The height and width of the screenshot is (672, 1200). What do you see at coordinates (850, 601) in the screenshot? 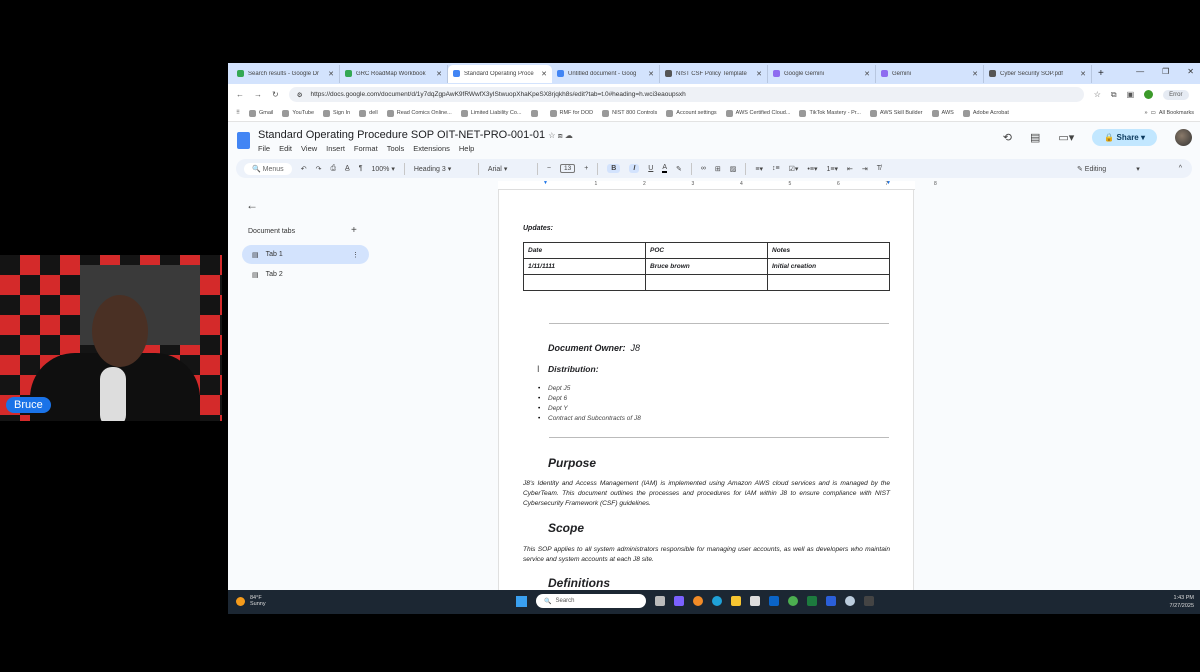
I see `app-icon` at bounding box center [850, 601].